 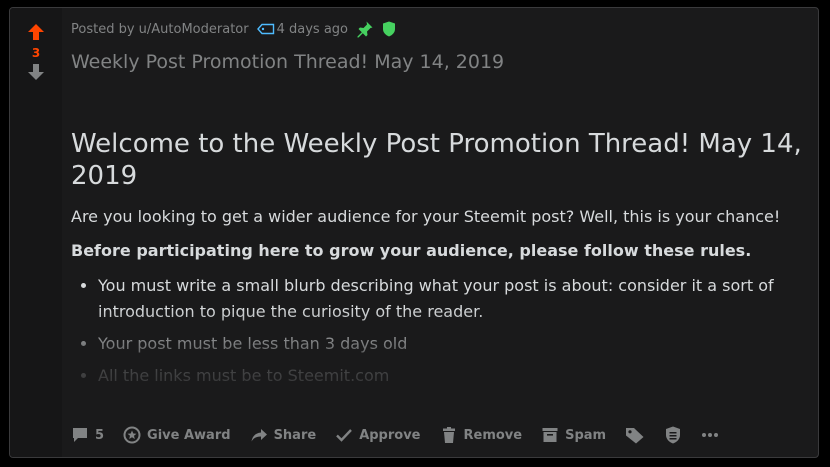 I want to click on tag-icon, so click(x=635, y=436).